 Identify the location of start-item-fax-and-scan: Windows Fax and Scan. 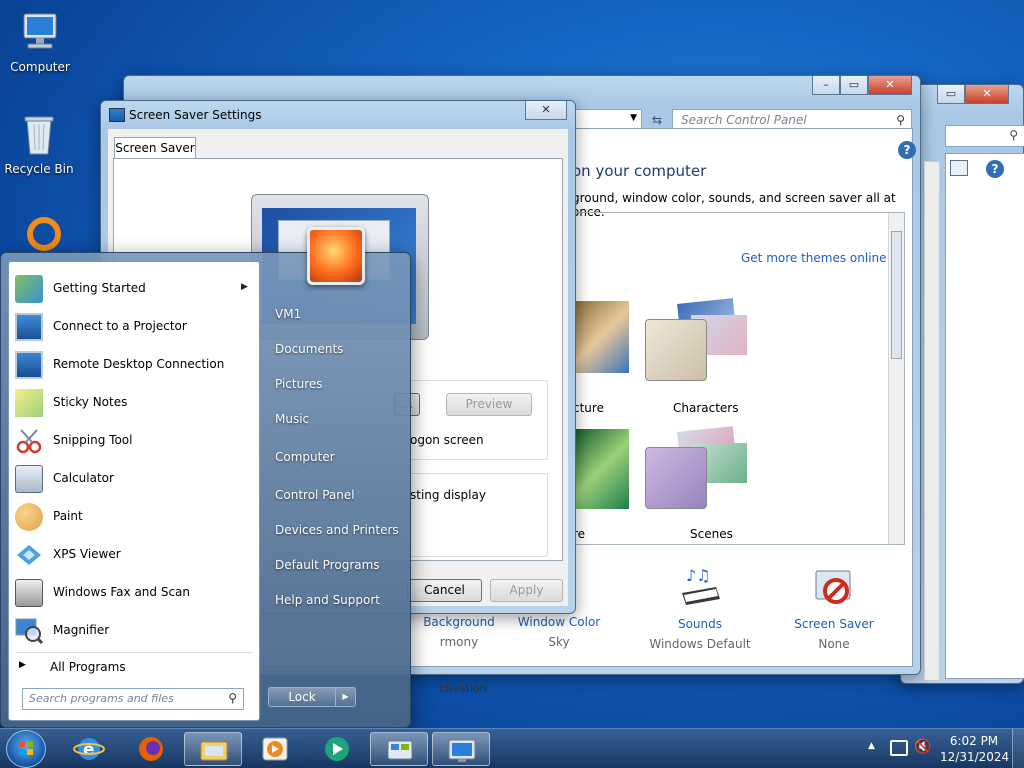
(134, 593).